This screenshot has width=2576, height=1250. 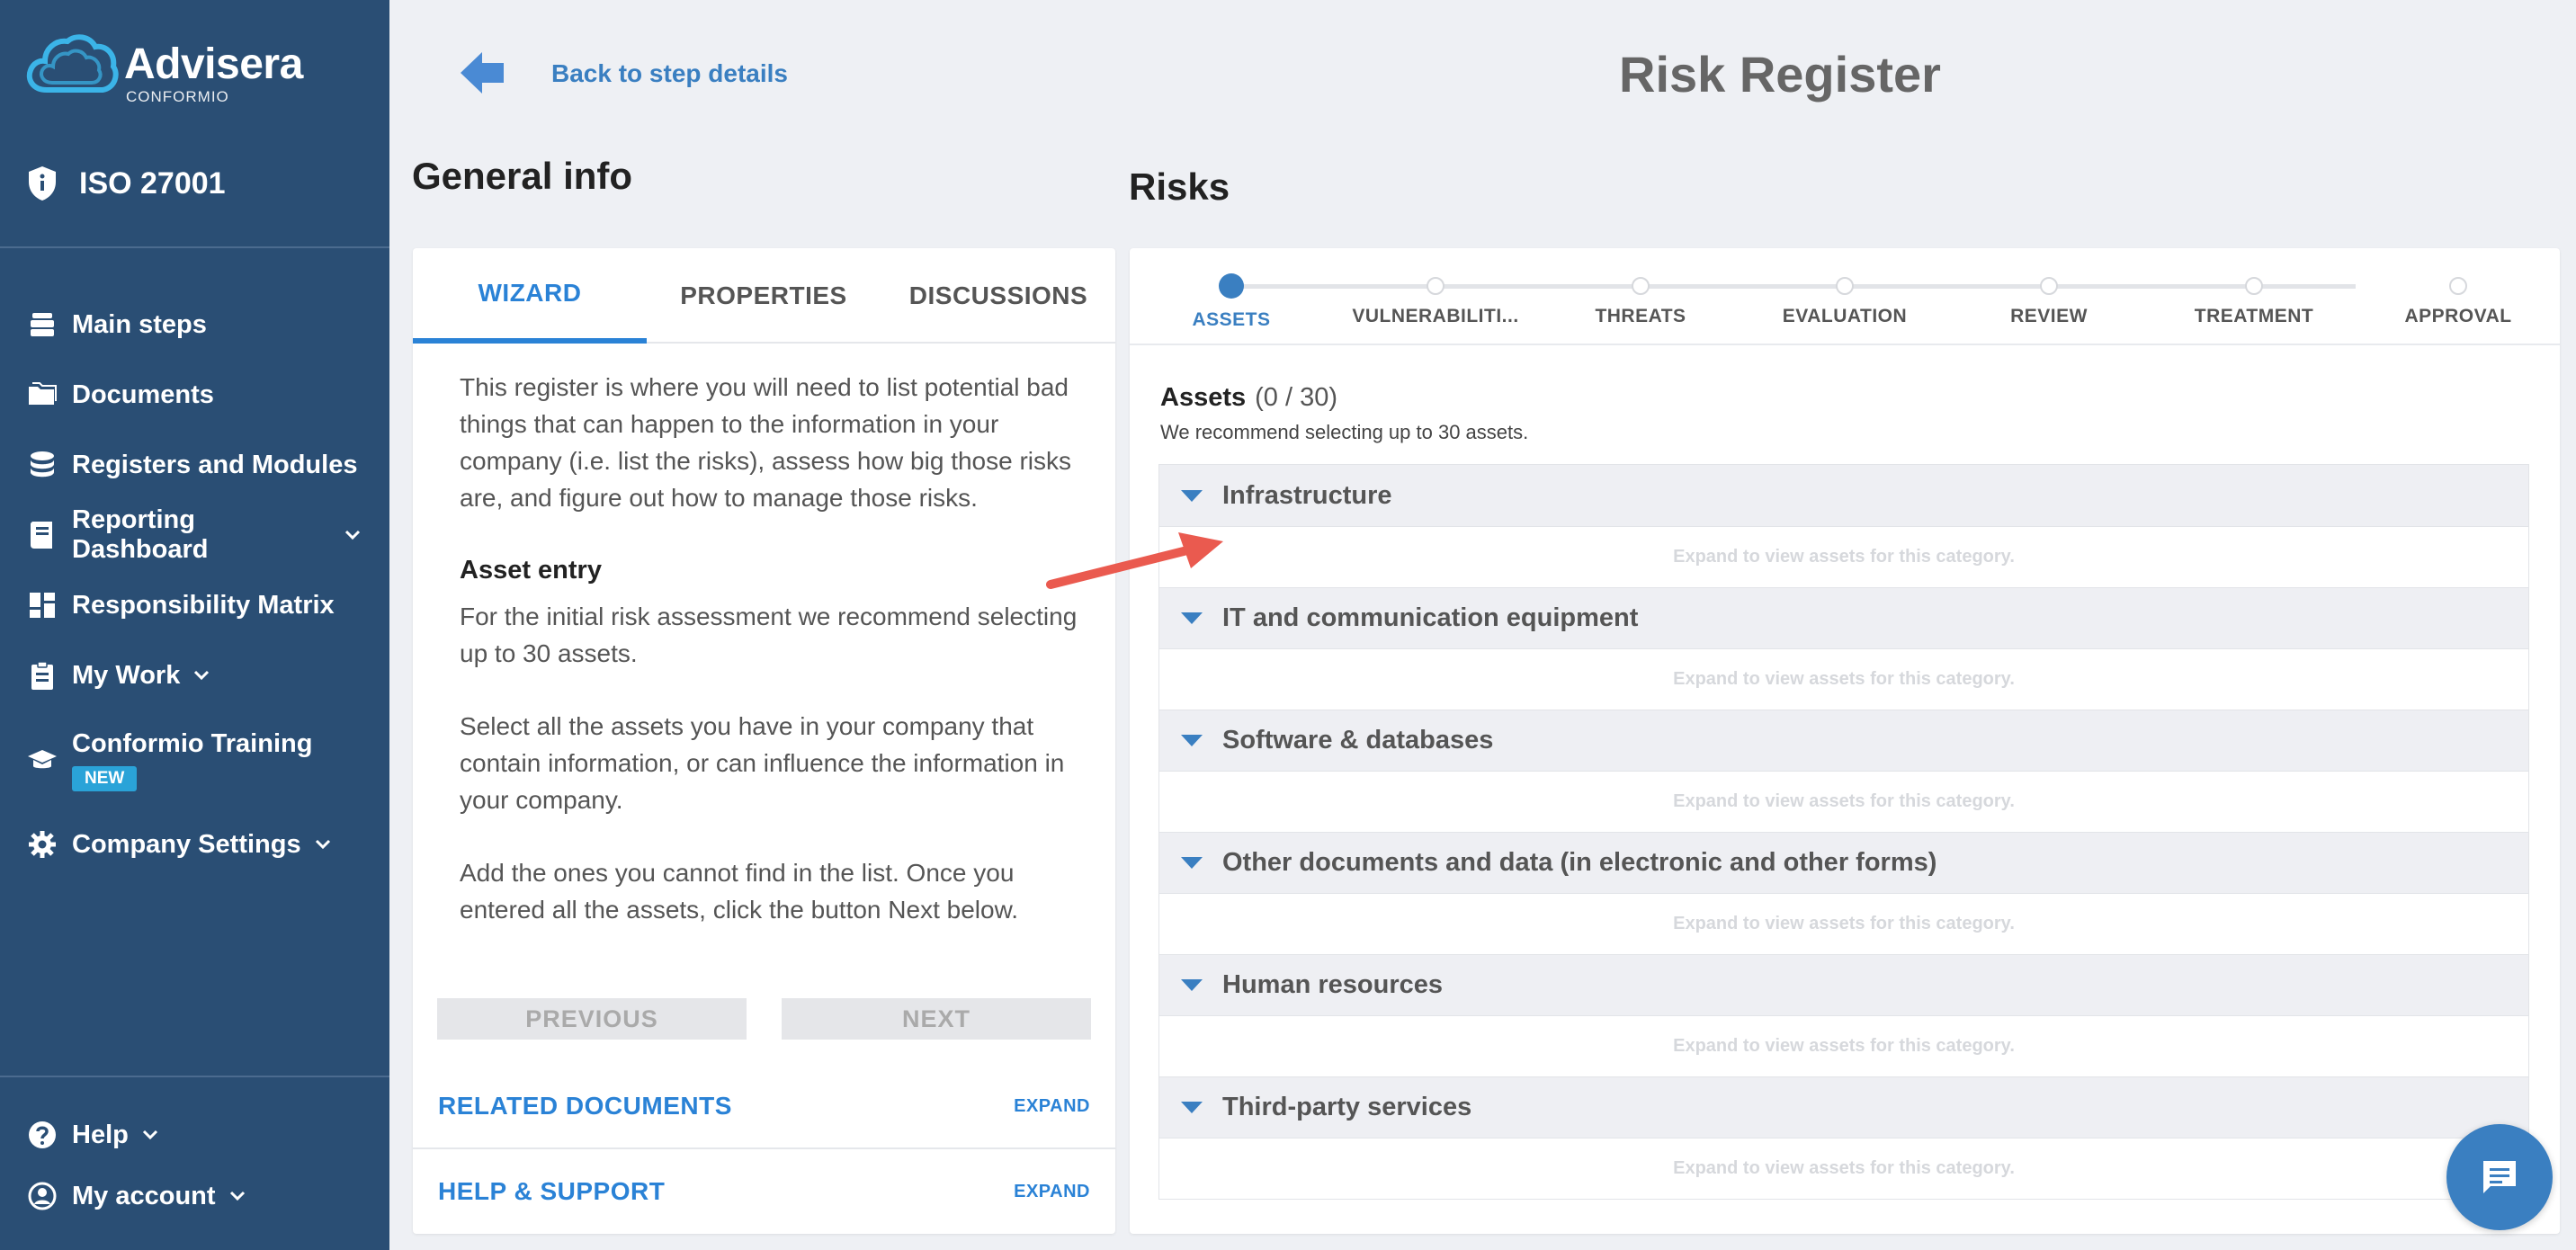 I want to click on page-title: Risk Register, so click(x=1780, y=74).